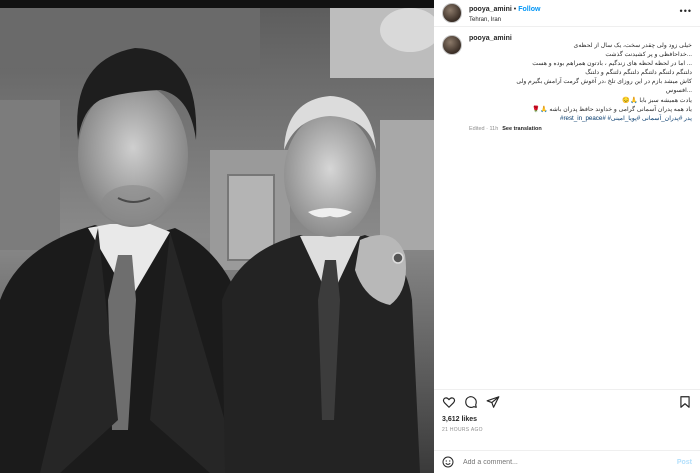  Describe the element at coordinates (484, 128) in the screenshot. I see `edited-label: Edited · 11h` at that location.